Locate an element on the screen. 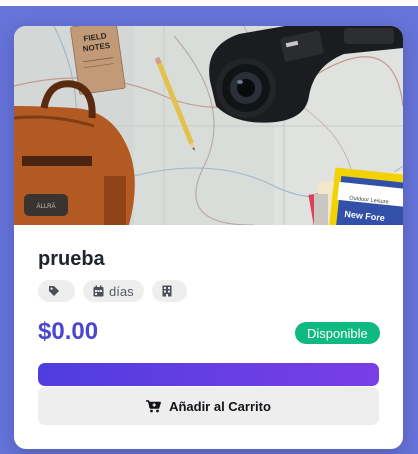  tag-icon is located at coordinates (54, 291).